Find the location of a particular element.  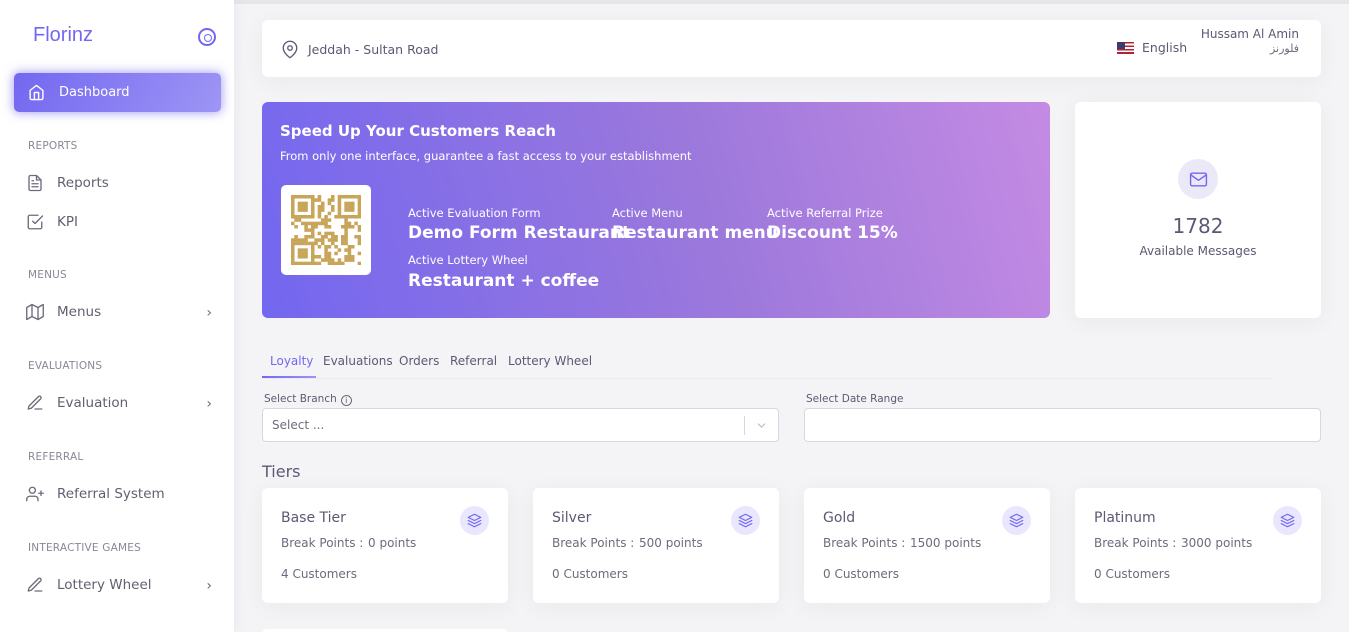

stat-label-menu: Active Menu is located at coordinates (647, 213).